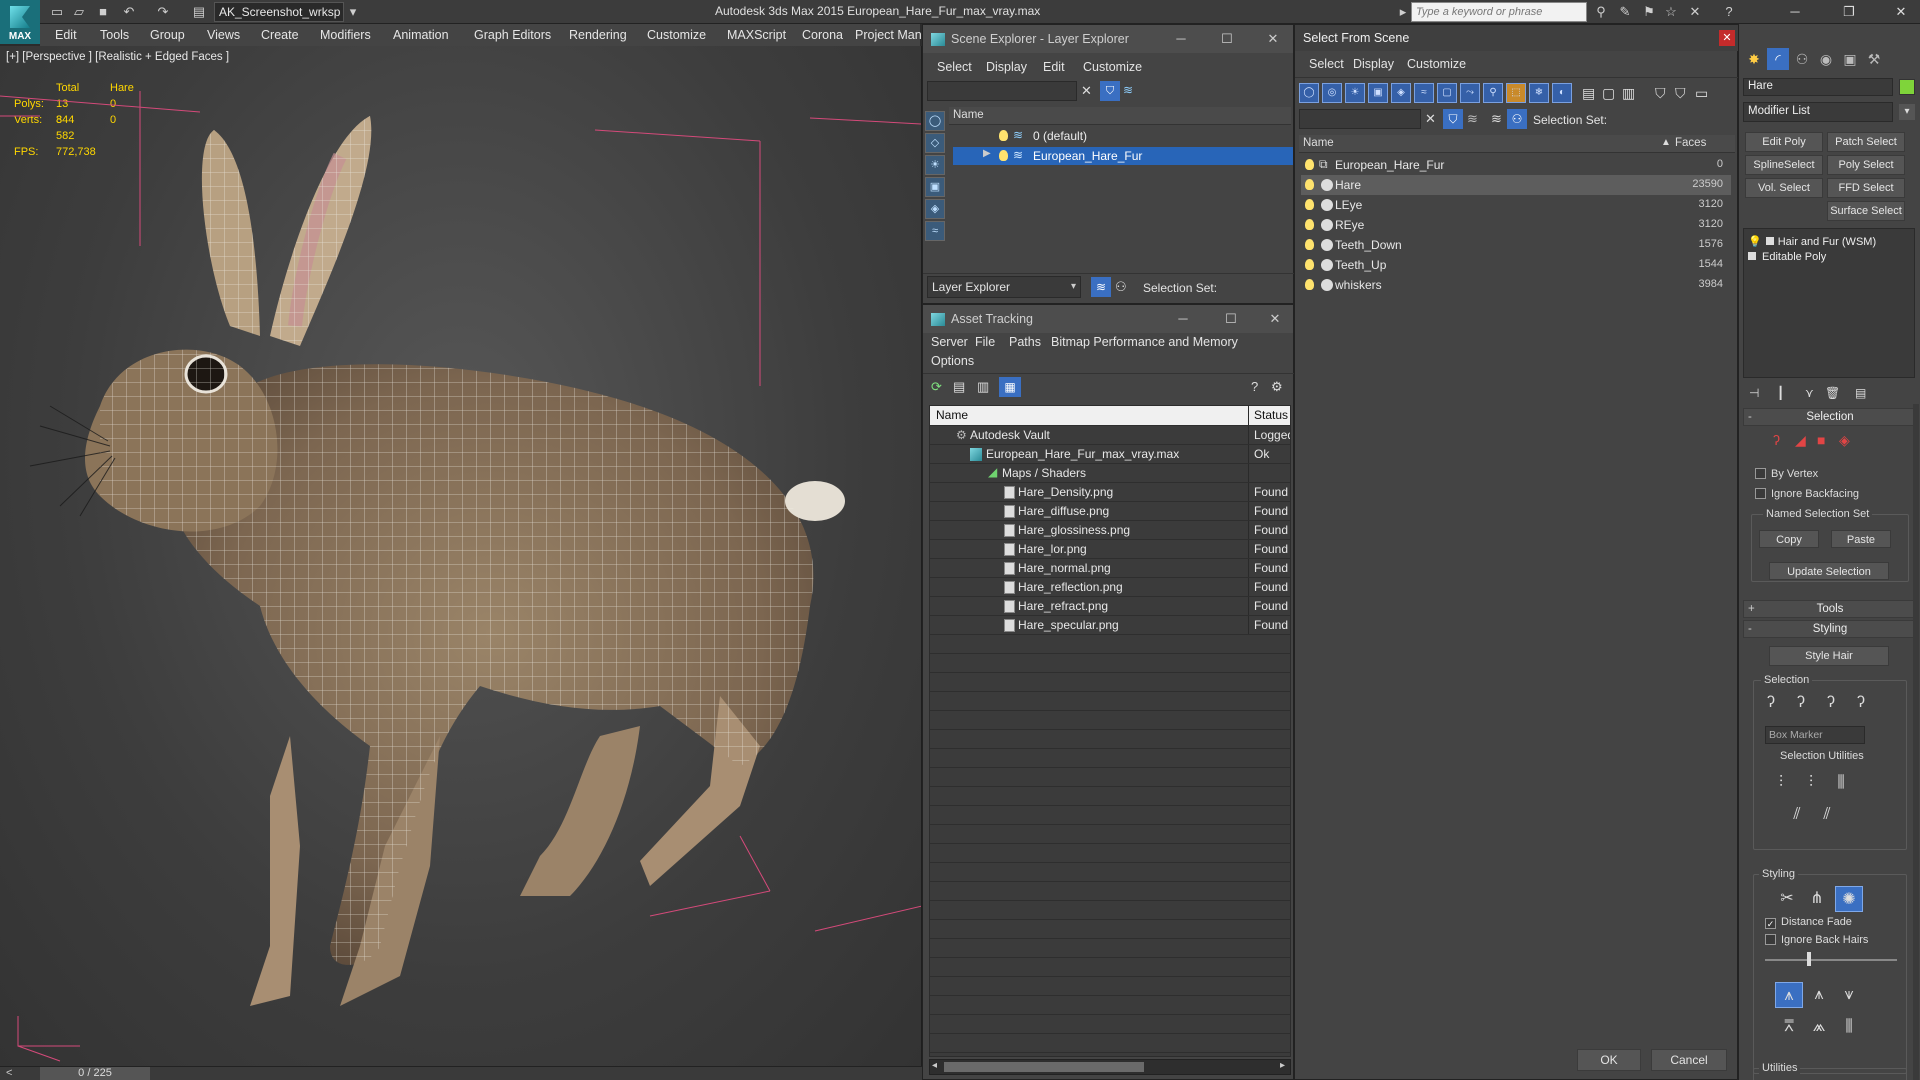 The image size is (1920, 1080). Describe the element at coordinates (1517, 38) in the screenshot. I see `sfs-titlebar: Select From Scene ✕` at that location.